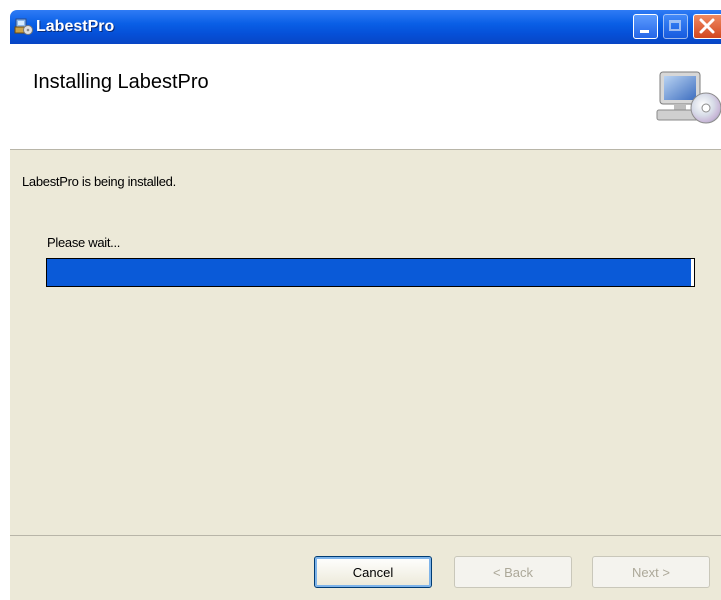 This screenshot has height=600, width=721. I want to click on minimize-icon, so click(644, 31).